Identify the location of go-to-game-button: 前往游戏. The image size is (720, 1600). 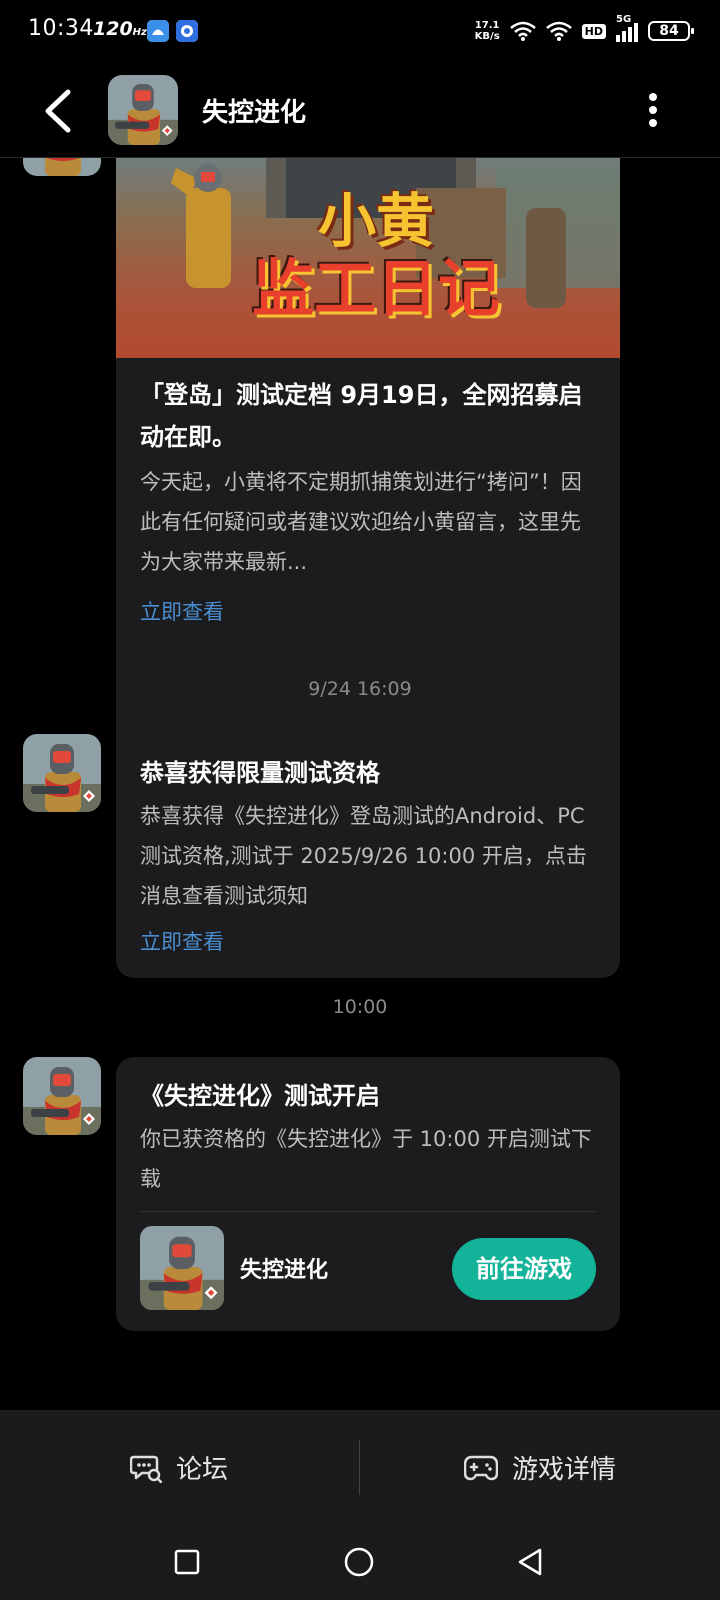
(524, 1269).